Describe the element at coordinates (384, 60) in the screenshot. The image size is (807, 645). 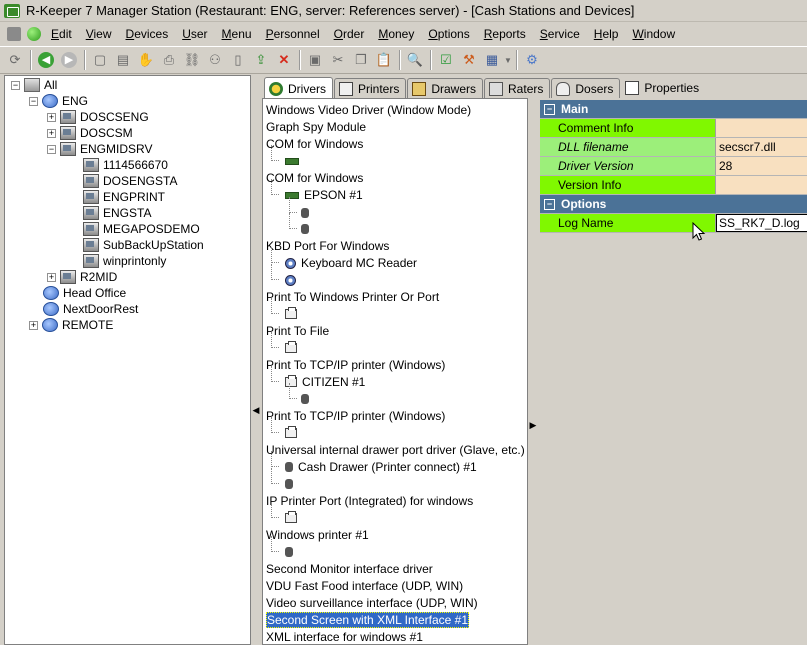
I see `paste-icon: 📋` at that location.